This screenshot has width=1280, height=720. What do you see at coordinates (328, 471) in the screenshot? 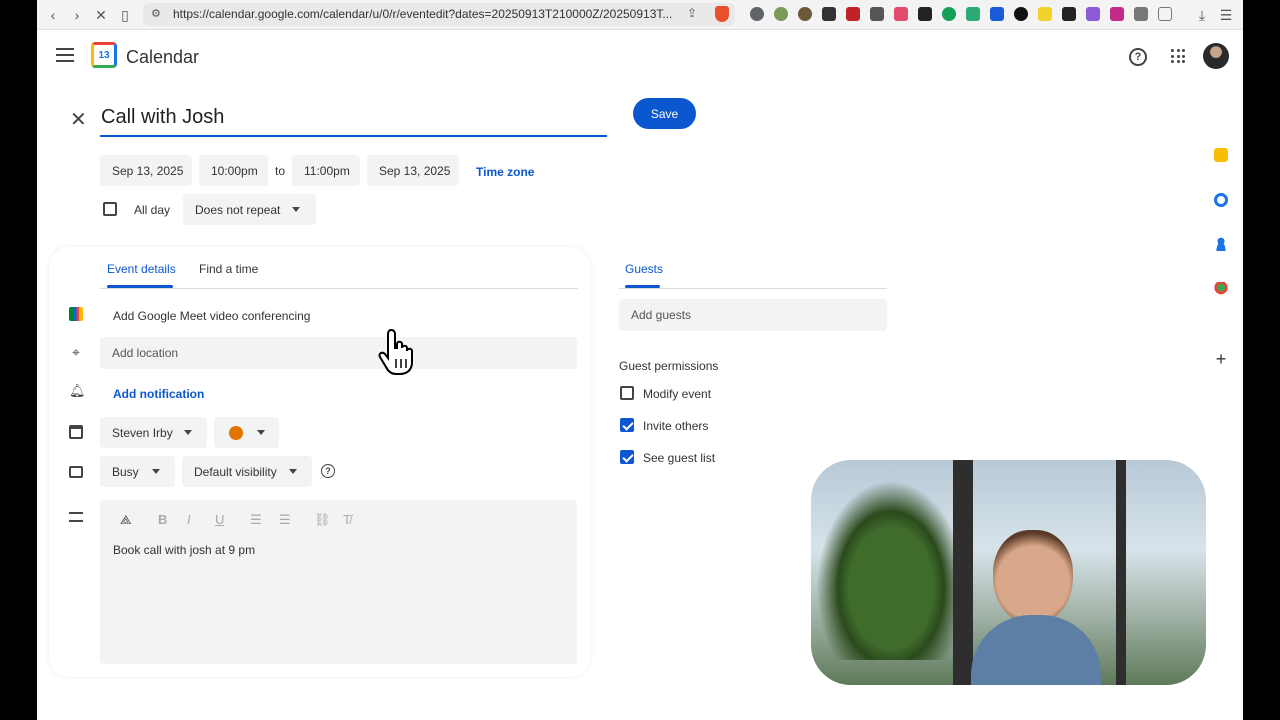
I see `visibility-help-icon: ?` at bounding box center [328, 471].